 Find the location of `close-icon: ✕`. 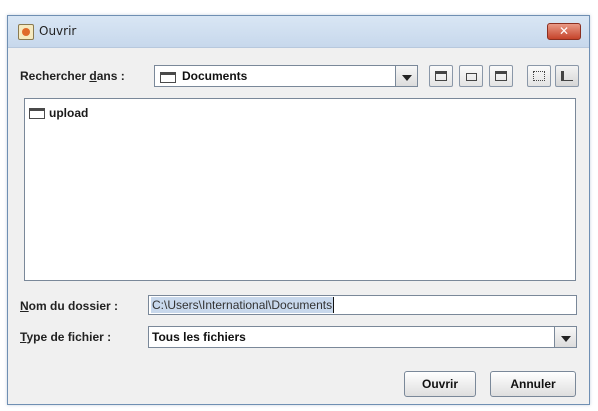

close-icon: ✕ is located at coordinates (564, 31).